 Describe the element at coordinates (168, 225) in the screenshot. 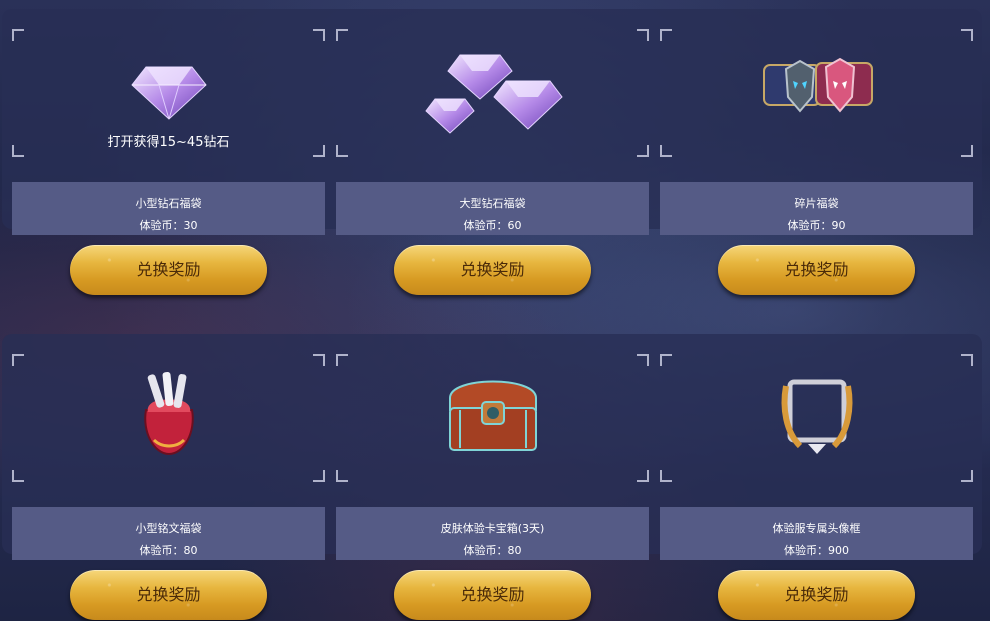

I see `card-price: 体验币：30` at that location.